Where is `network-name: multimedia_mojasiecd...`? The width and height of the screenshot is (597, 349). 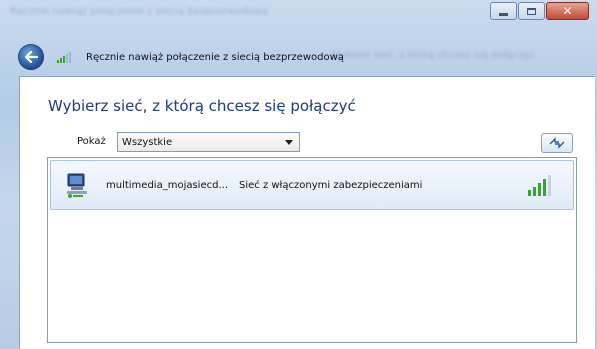 network-name: multimedia_mojasiecd... is located at coordinates (167, 185).